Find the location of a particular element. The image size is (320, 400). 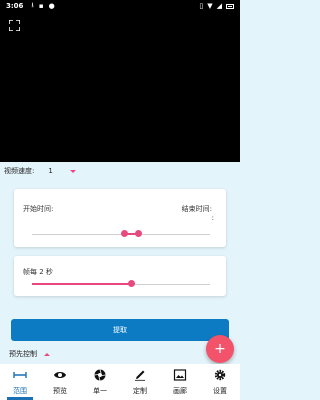

frame-rate-thumb is located at coordinates (132, 283).